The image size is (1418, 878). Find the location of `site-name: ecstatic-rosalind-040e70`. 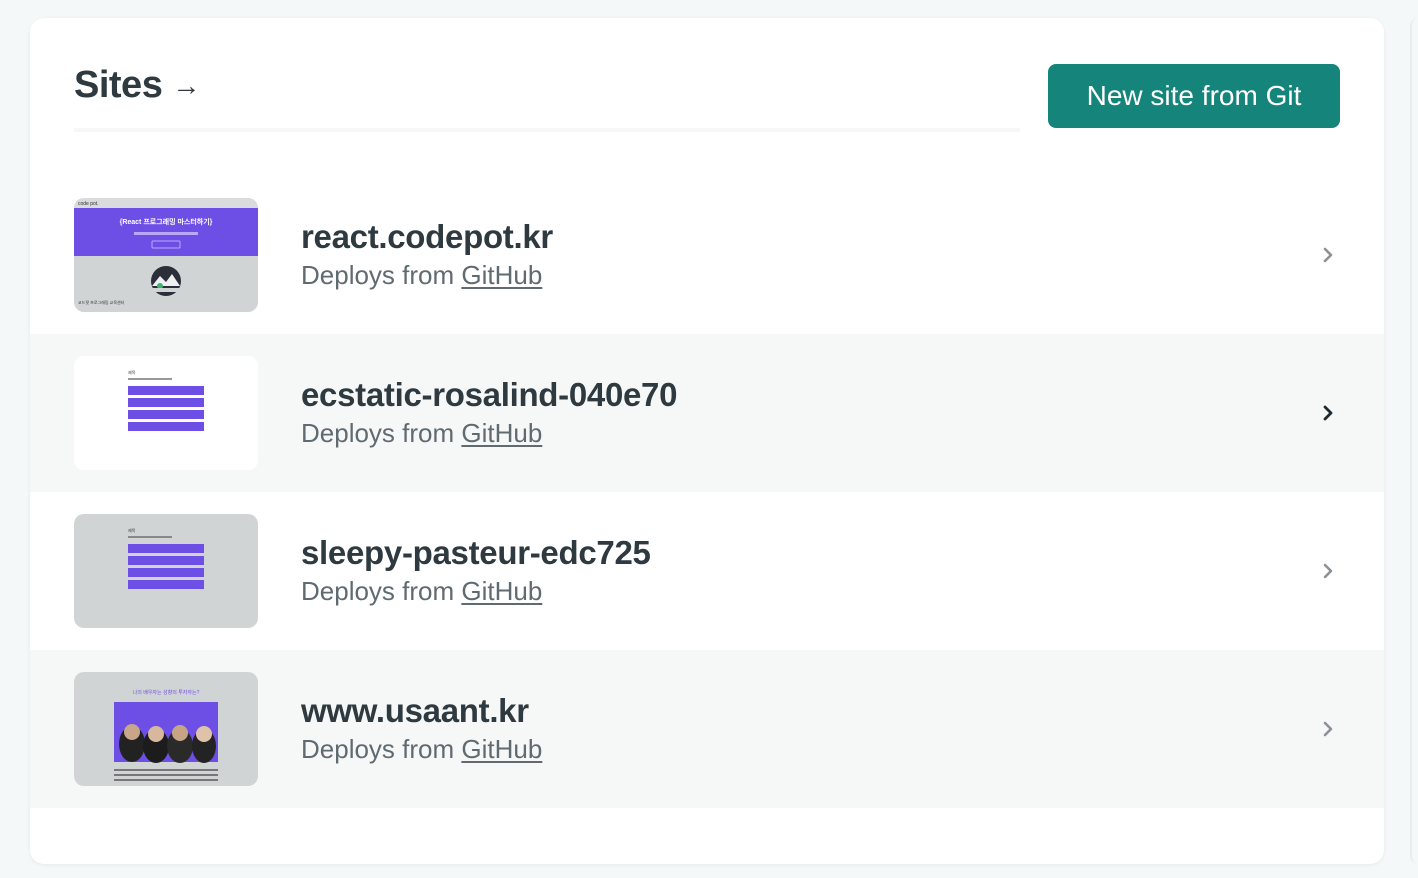

site-name: ecstatic-rosalind-040e70 is located at coordinates (489, 395).